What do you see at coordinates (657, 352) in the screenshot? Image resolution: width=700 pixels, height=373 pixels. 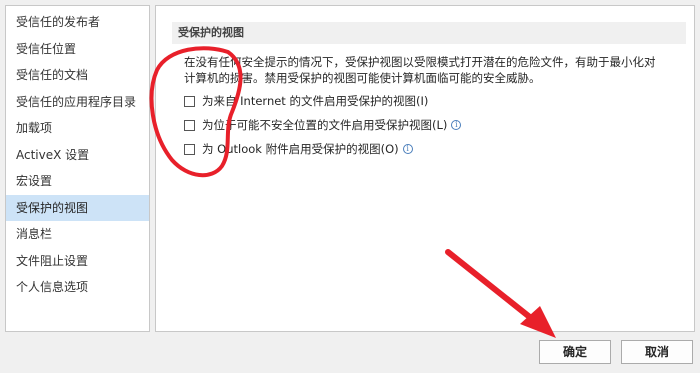 I see `cancel-button: 取消` at bounding box center [657, 352].